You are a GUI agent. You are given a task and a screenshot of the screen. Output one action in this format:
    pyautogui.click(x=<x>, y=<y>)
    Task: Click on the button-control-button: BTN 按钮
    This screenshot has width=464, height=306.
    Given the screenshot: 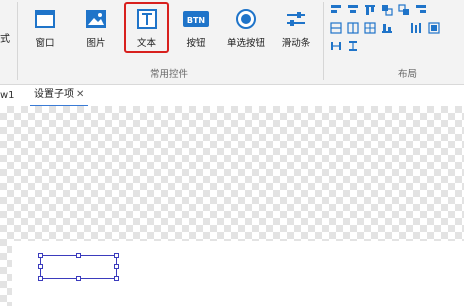 What is the action you would take?
    pyautogui.click(x=196, y=29)
    